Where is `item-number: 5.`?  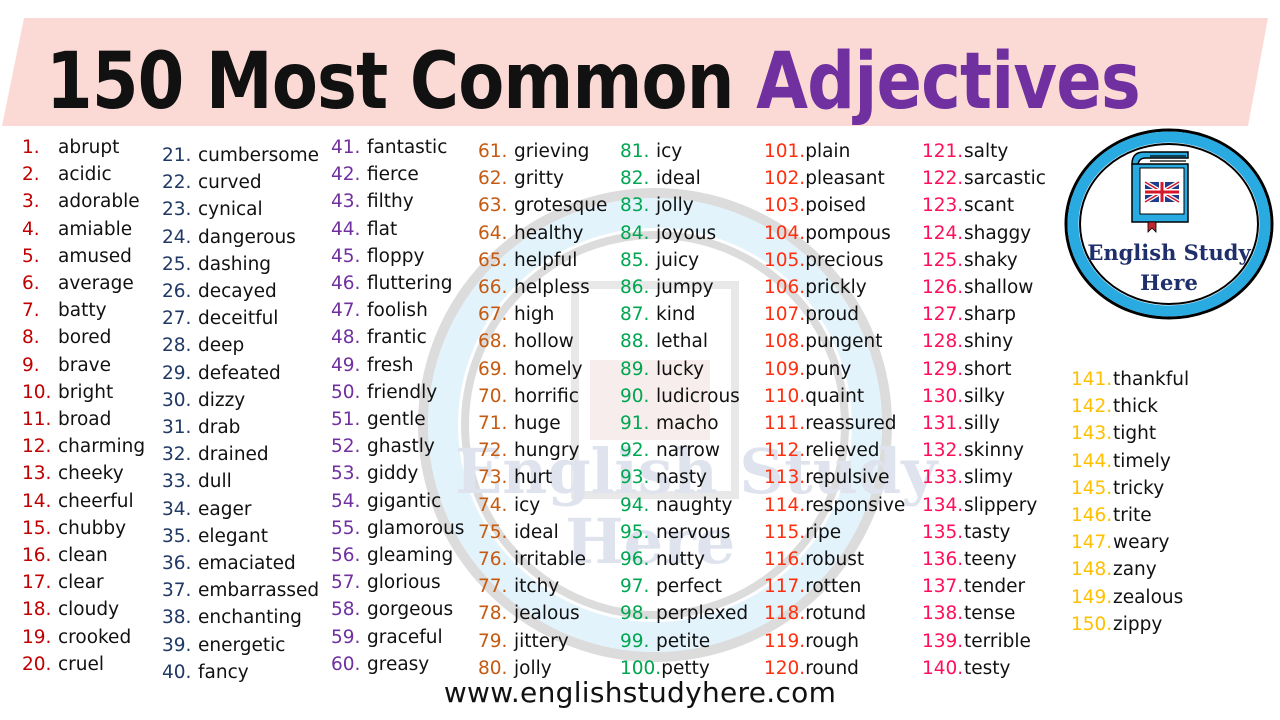
item-number: 5. is located at coordinates (31, 256).